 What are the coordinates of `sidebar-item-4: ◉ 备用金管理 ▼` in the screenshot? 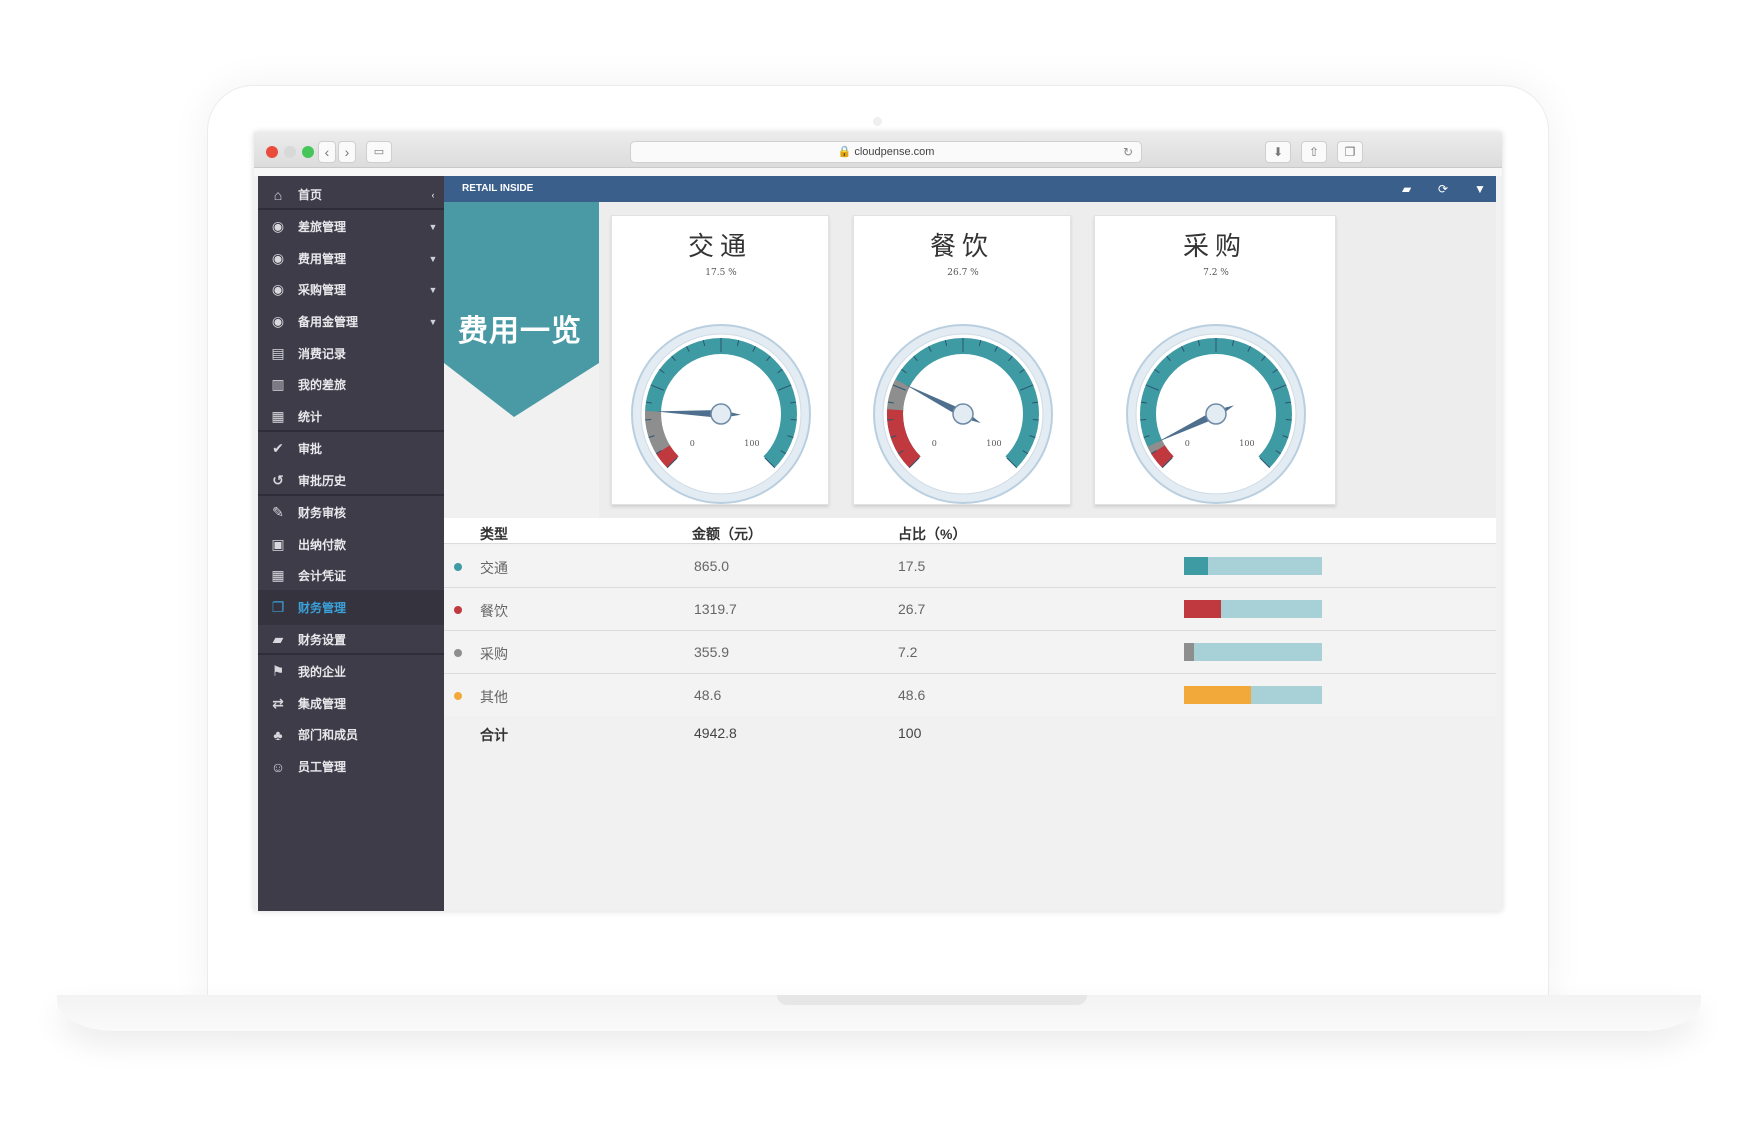 It's located at (351, 321).